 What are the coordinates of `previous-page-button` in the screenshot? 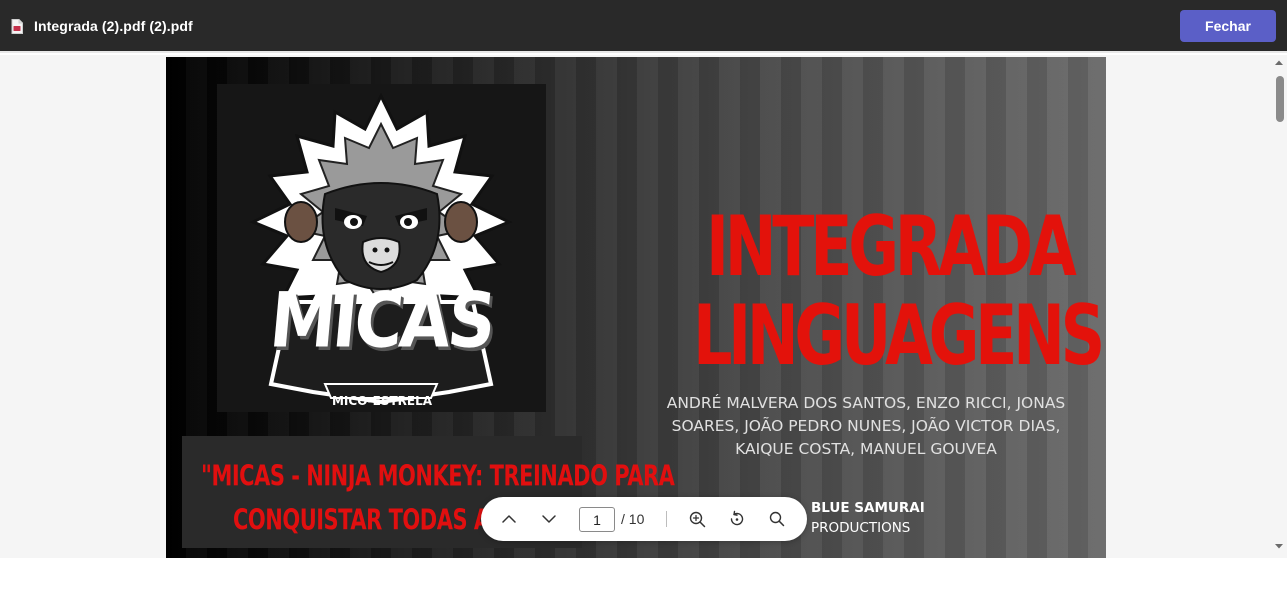 It's located at (509, 519).